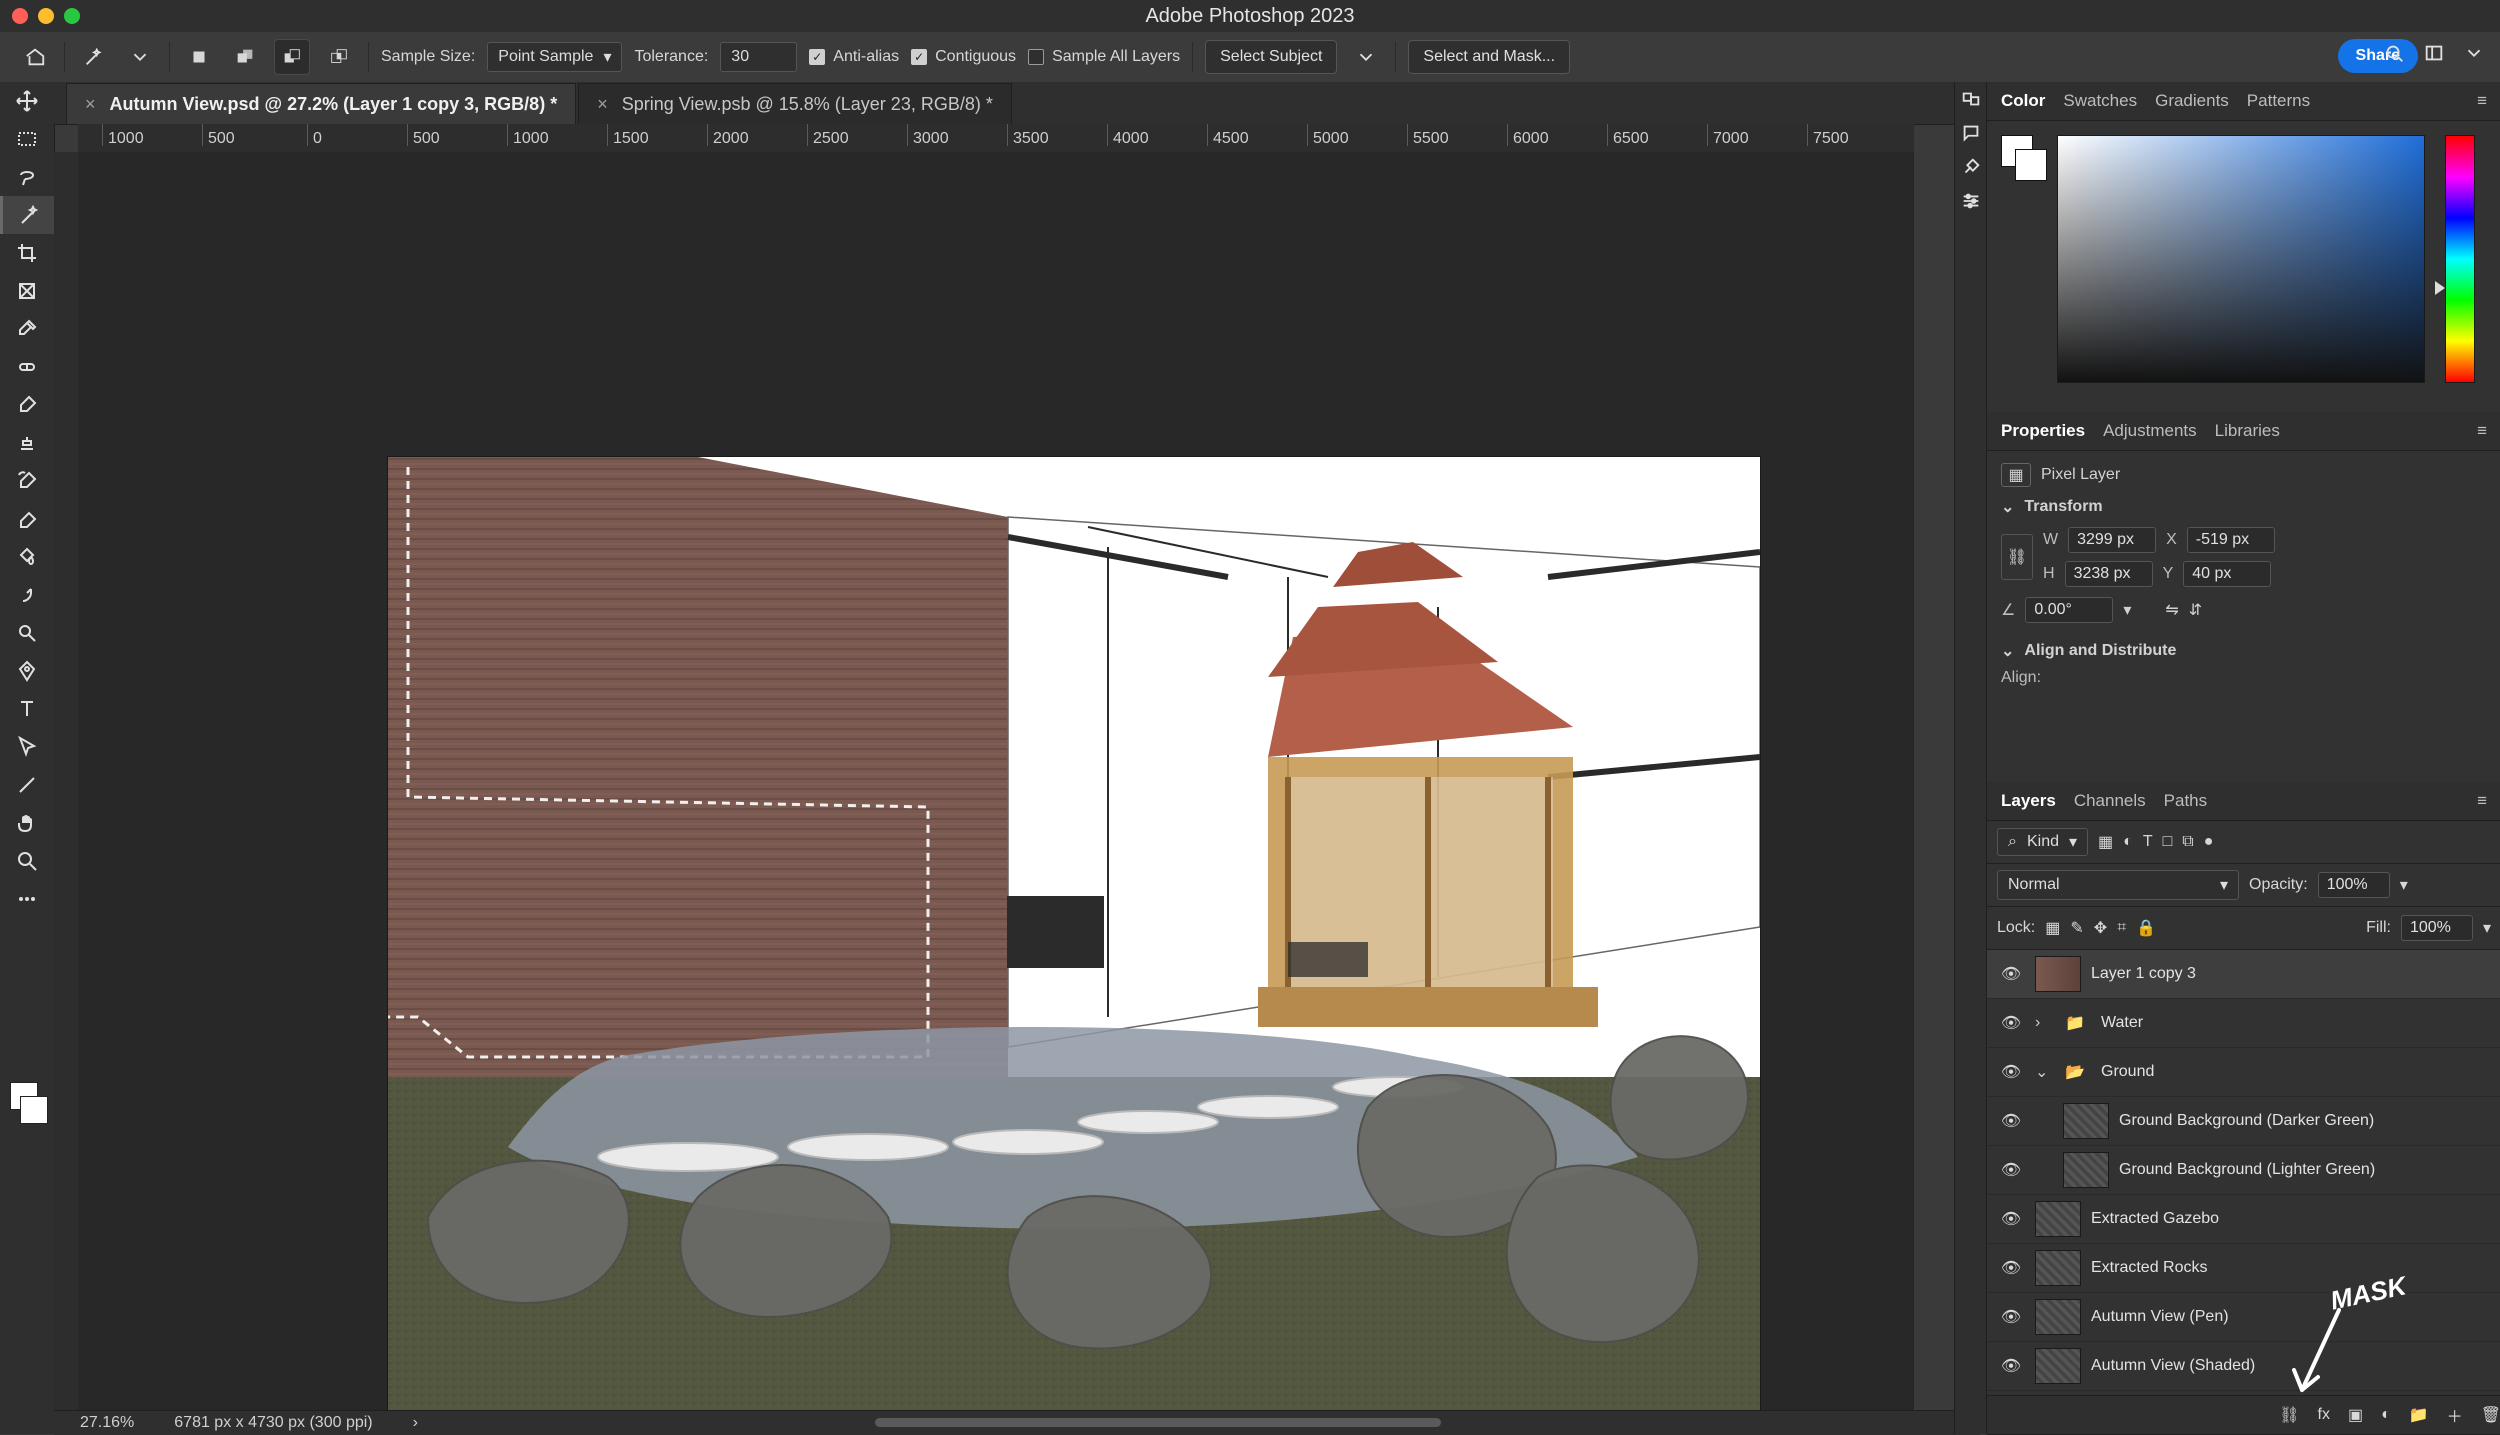  What do you see at coordinates (2043, 842) in the screenshot?
I see `layer-filter-select: ⌕ Kind ▾` at bounding box center [2043, 842].